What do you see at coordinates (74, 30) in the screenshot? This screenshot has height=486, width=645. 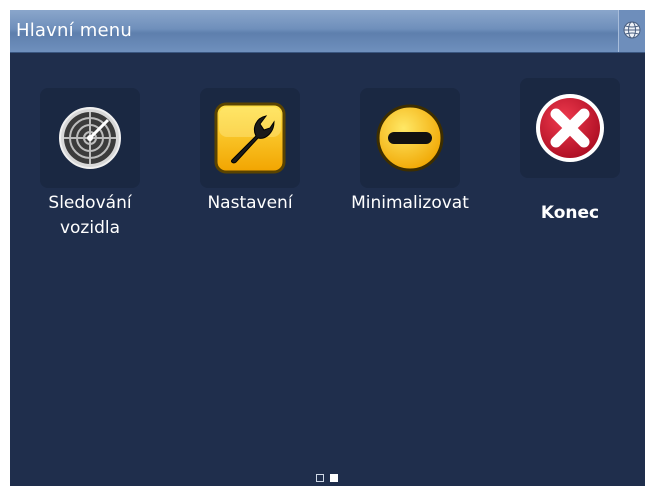 I see `page-title: Hlavní menu` at bounding box center [74, 30].